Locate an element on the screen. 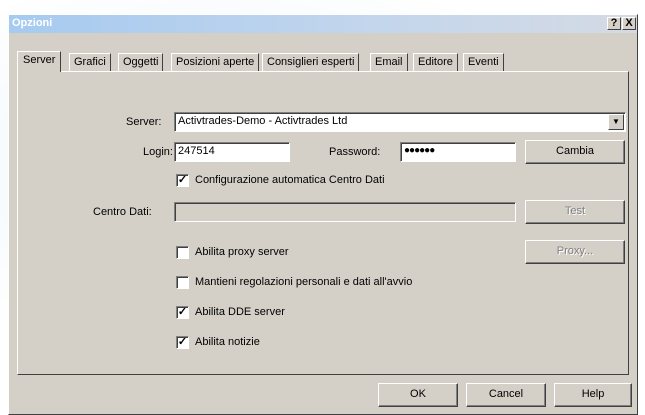 This screenshot has height=415, width=645. password-input: ●●●●●● is located at coordinates (458, 152).